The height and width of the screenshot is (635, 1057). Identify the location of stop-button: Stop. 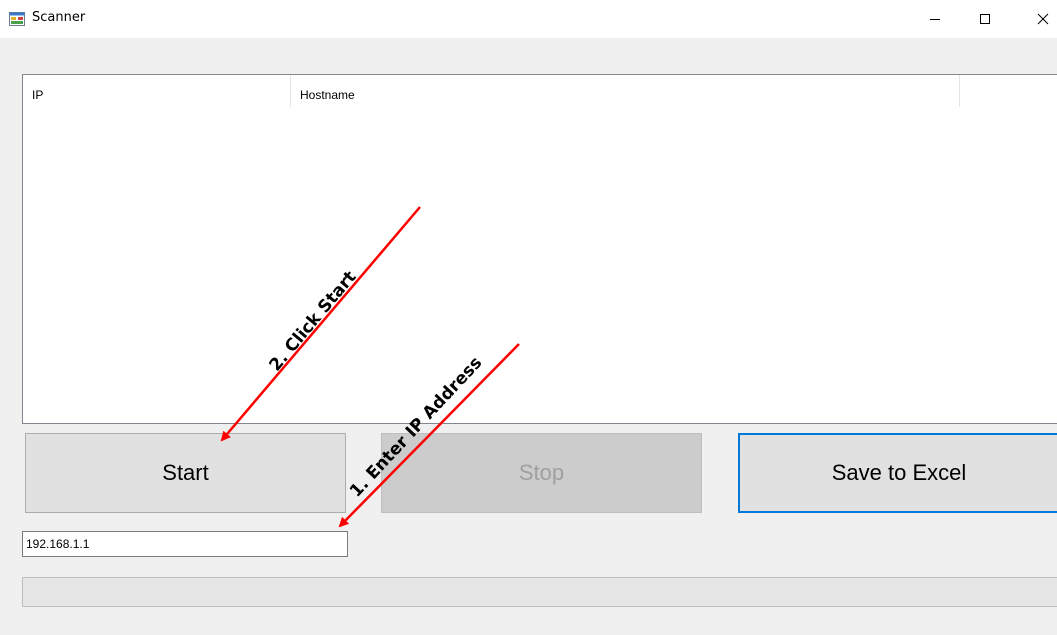
(541, 473).